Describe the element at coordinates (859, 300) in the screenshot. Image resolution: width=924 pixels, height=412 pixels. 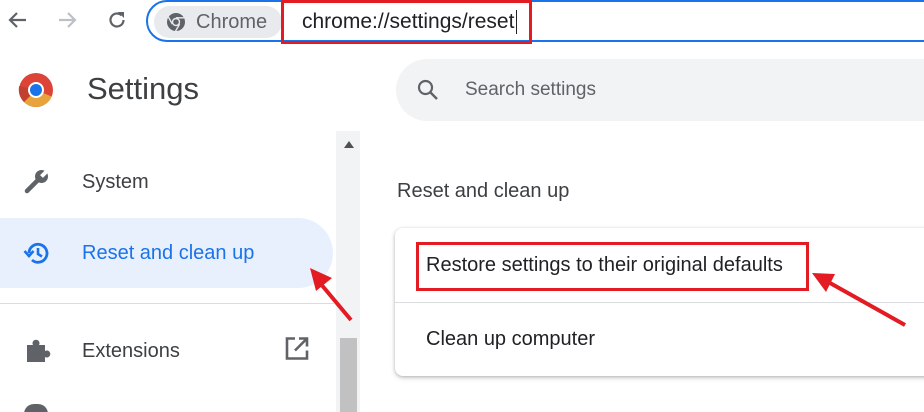
I see `restore-annotation-arrow` at that location.